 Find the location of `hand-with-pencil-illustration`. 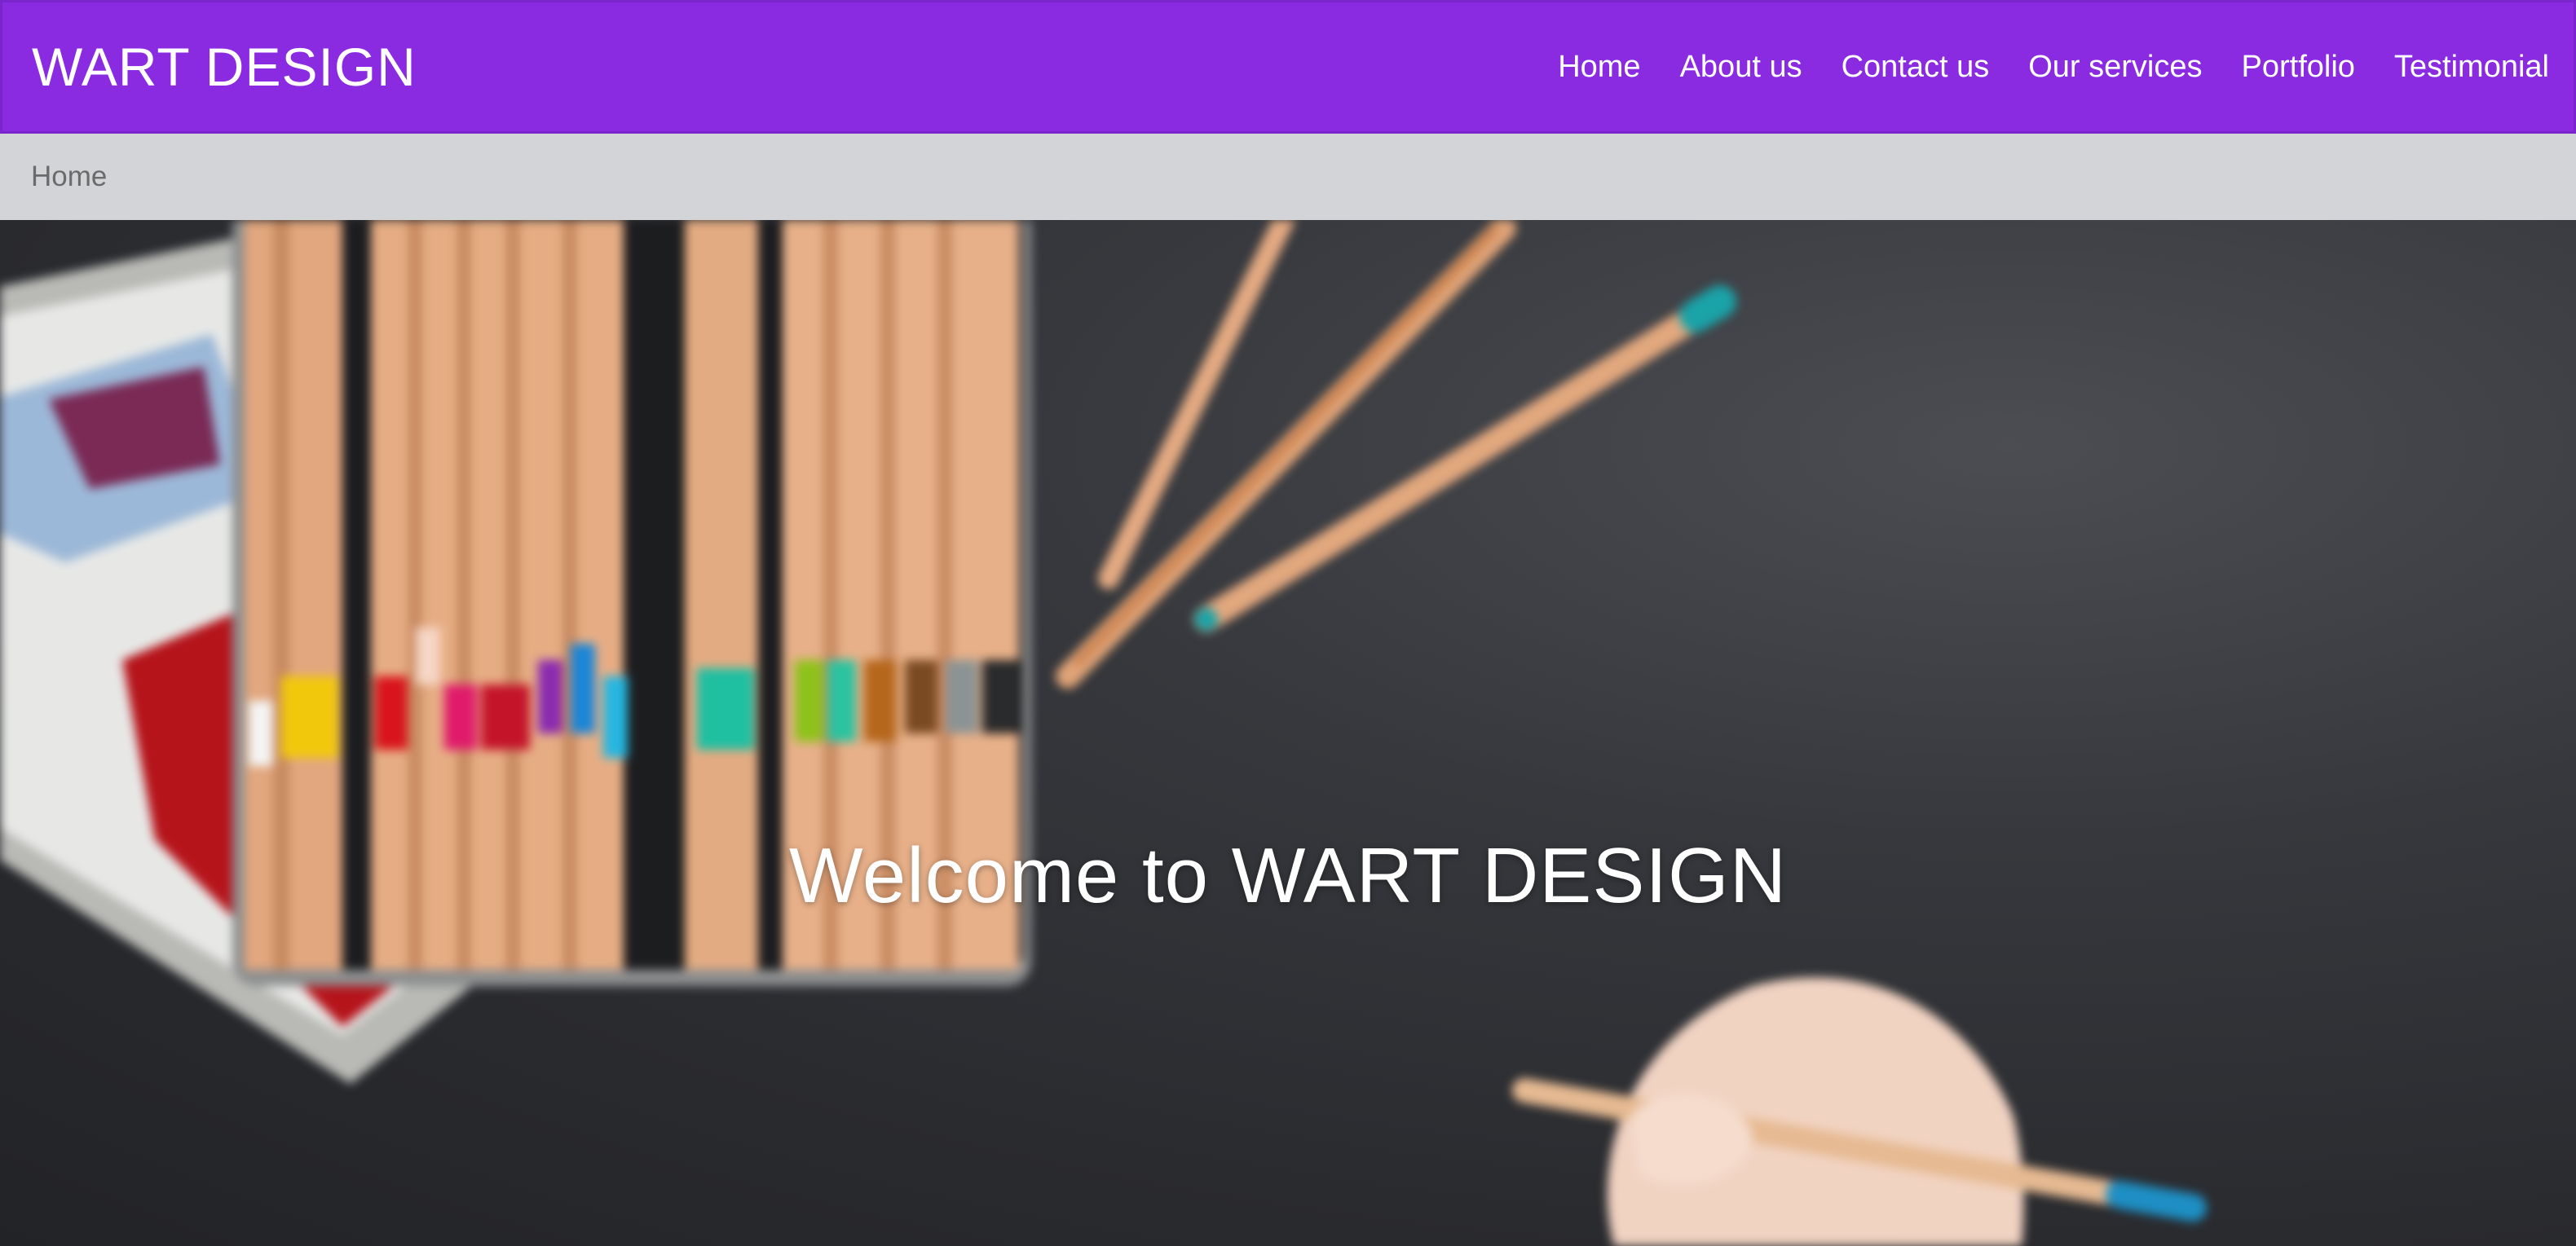

hand-with-pencil-illustration is located at coordinates (1859, 1111).